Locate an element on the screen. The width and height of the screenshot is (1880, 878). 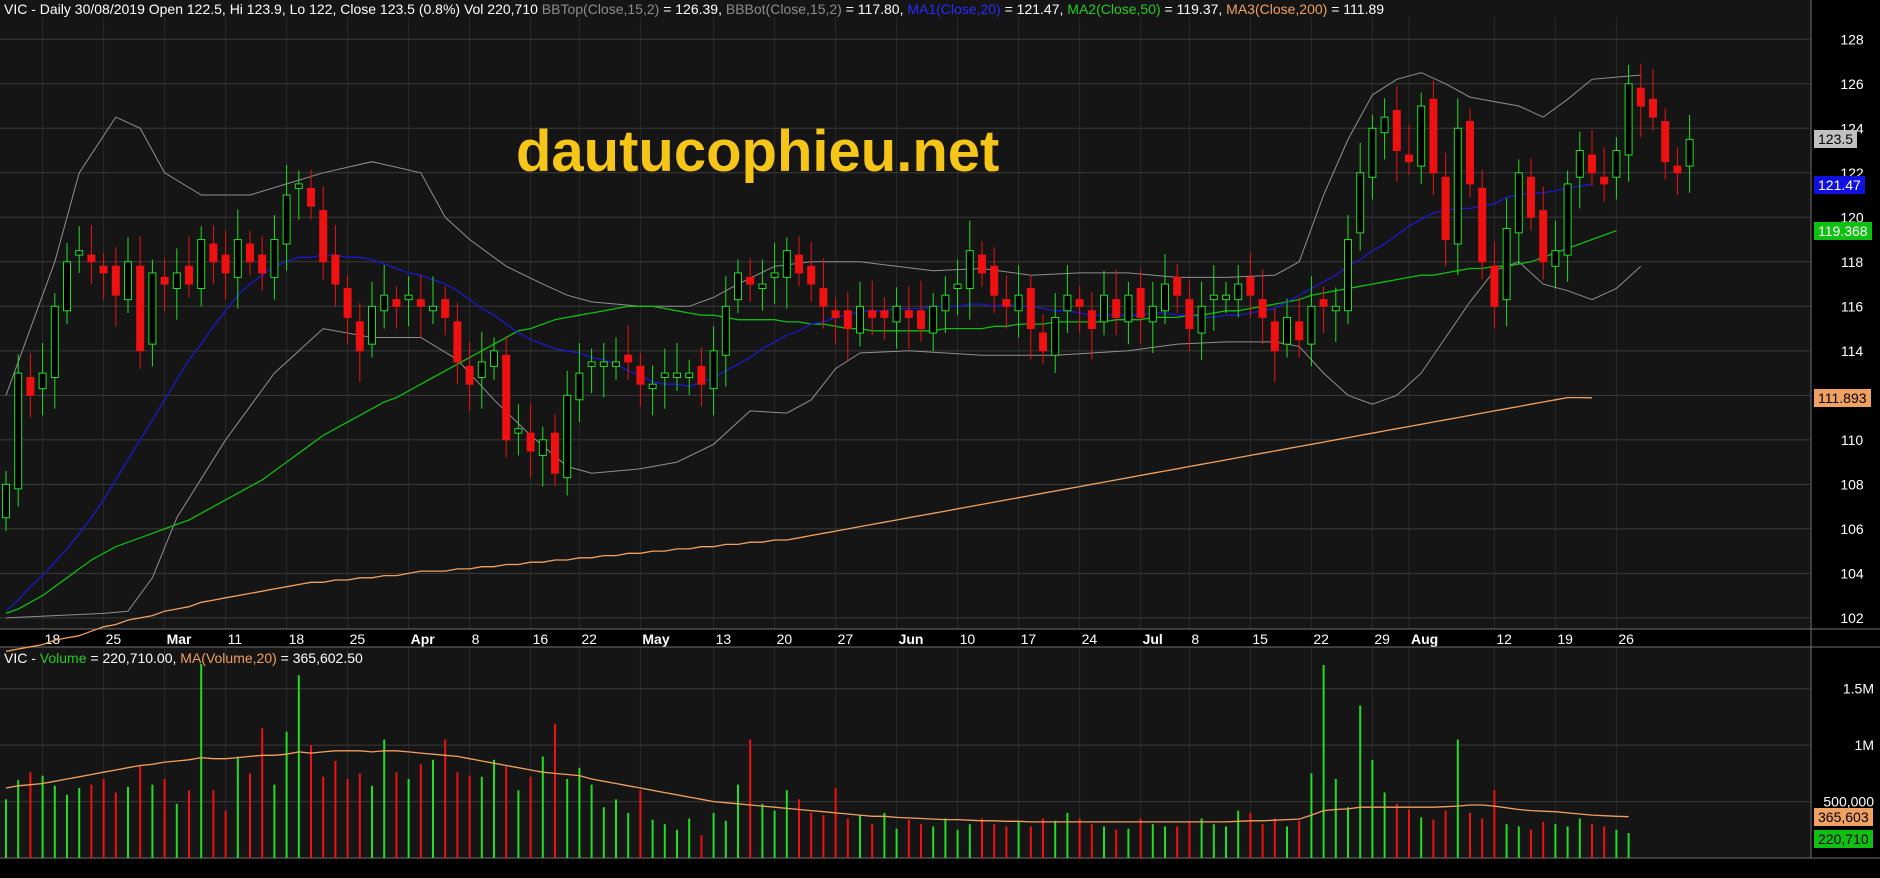
x-tick-label: 18 is located at coordinates (297, 639).